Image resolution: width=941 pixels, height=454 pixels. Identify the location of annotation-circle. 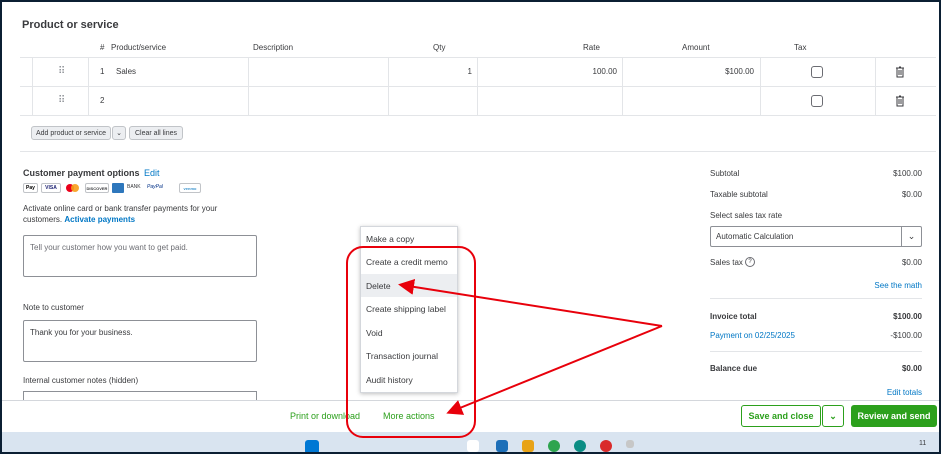
(411, 342).